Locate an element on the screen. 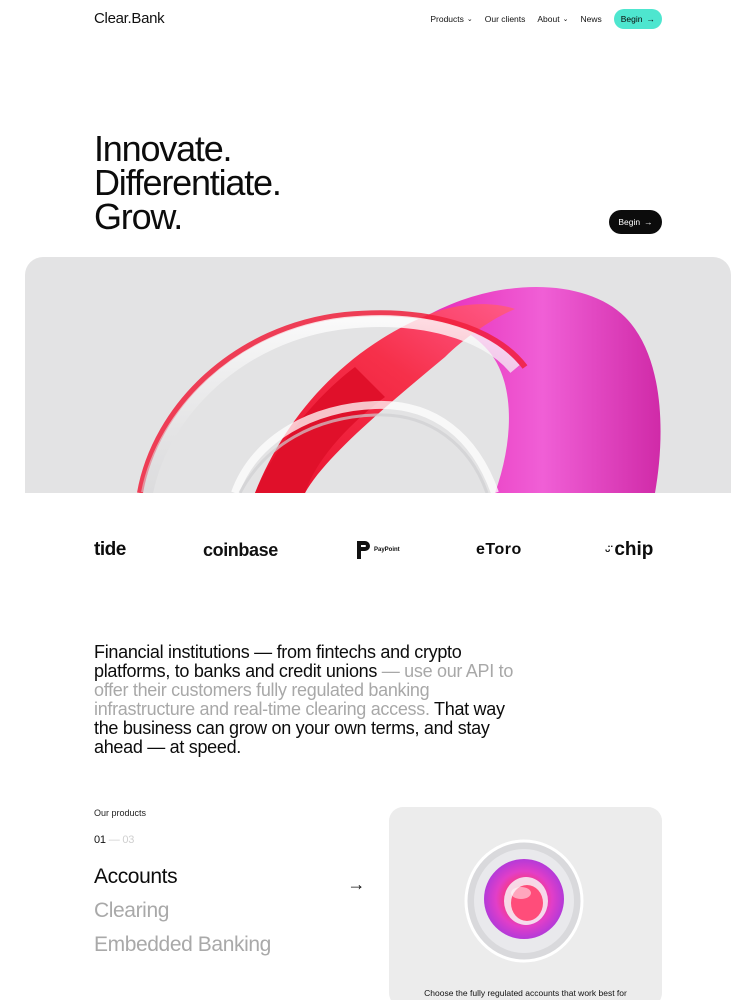 The image size is (756, 1000). product-item-clearing: Clearing is located at coordinates (231, 911).